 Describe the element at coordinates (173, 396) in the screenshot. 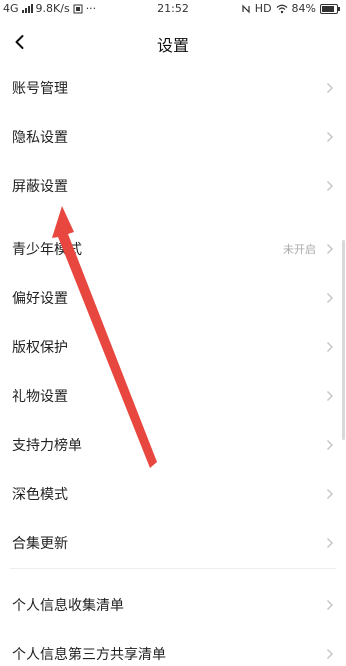

I see `settings-item-gifts: 礼物设置` at that location.